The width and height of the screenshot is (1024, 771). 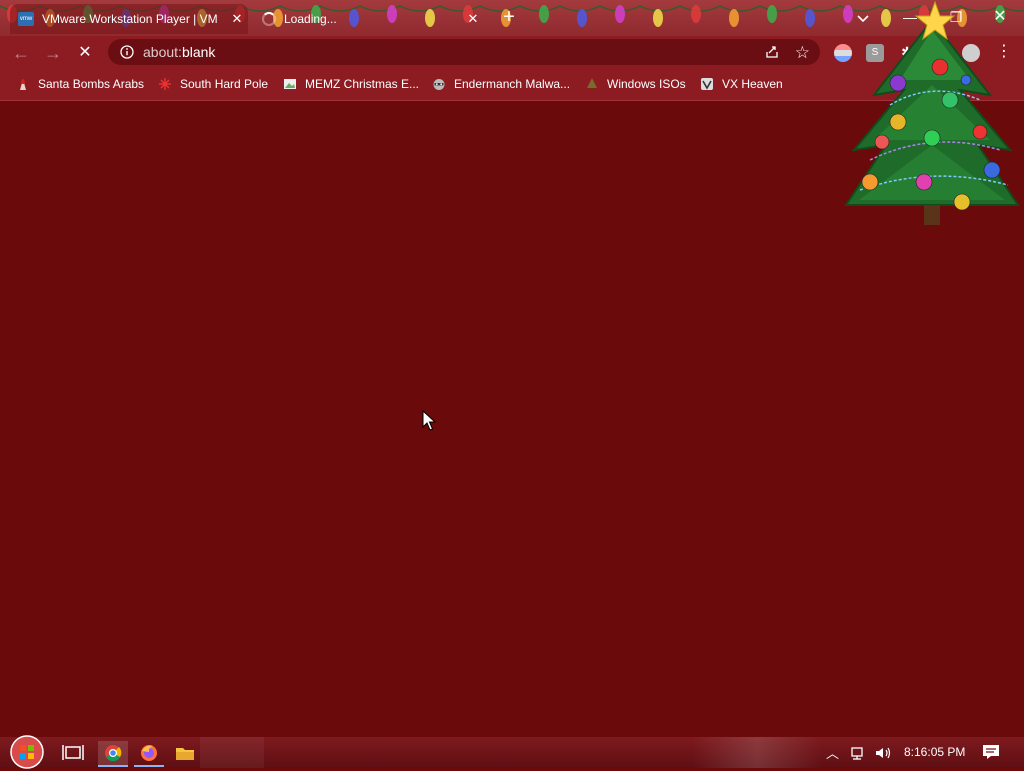 What do you see at coordinates (934, 752) in the screenshot?
I see `system-clock: 8:16:05 PM` at bounding box center [934, 752].